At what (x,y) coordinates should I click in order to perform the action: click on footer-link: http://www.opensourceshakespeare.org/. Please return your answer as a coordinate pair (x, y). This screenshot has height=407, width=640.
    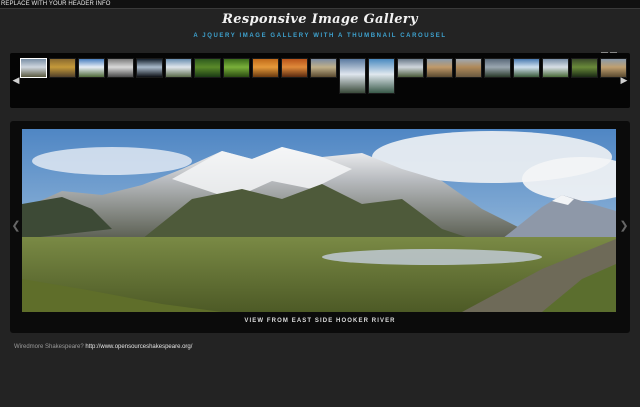
    Looking at the image, I should click on (138, 347).